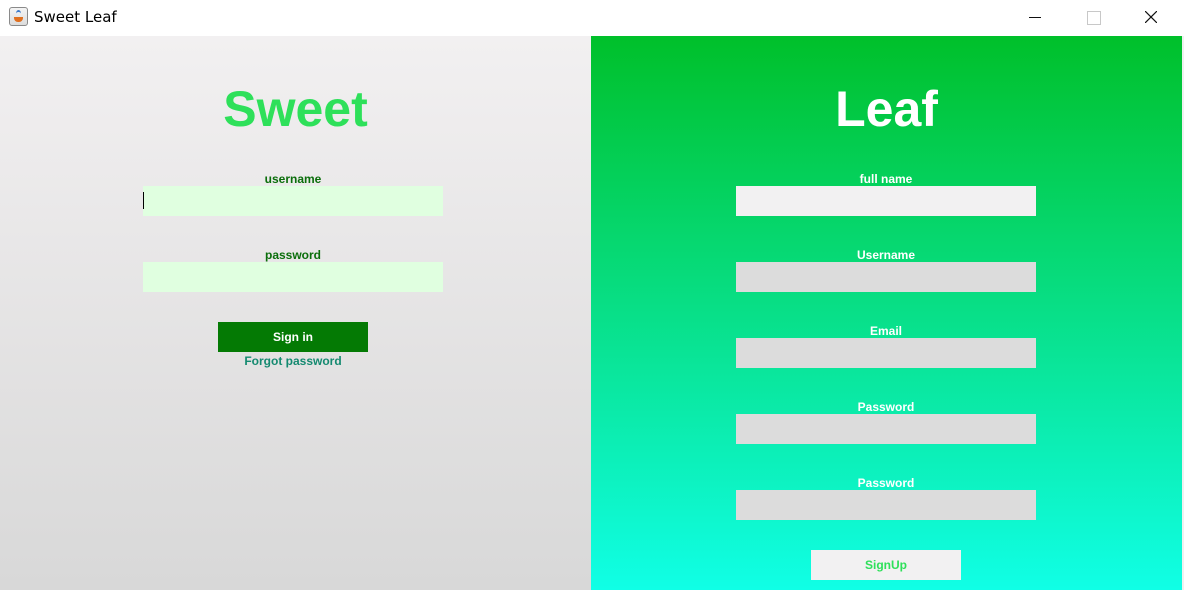 The image size is (1184, 590). I want to click on fullname-input, so click(886, 201).